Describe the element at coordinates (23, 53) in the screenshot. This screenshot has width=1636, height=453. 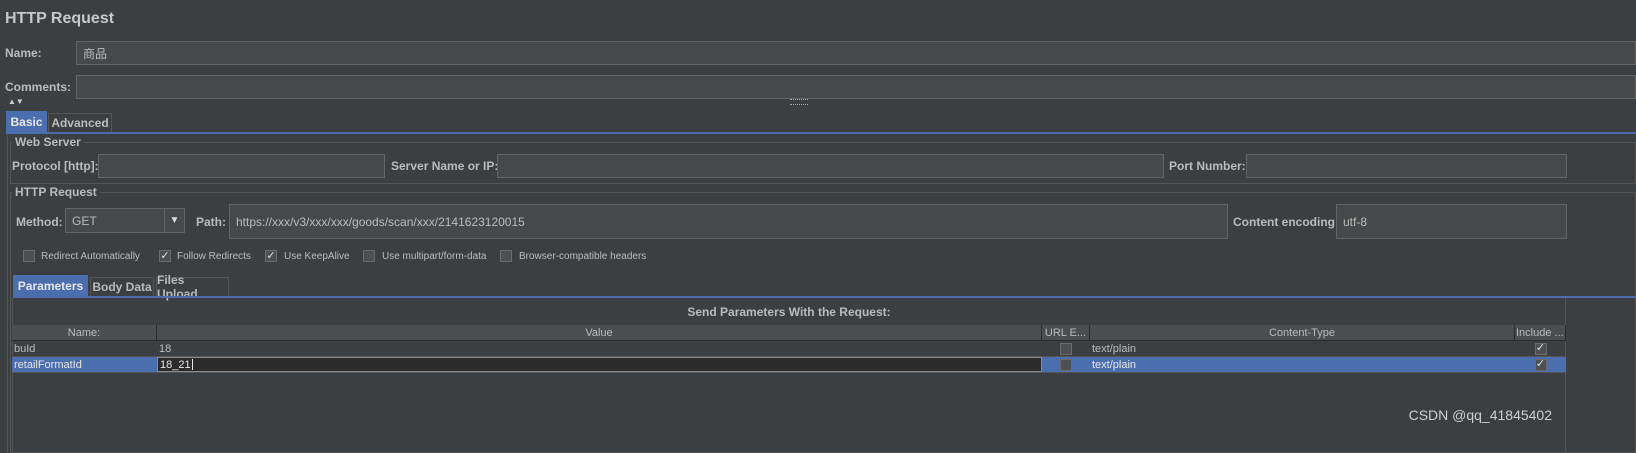
I see `name-label: Name:` at that location.